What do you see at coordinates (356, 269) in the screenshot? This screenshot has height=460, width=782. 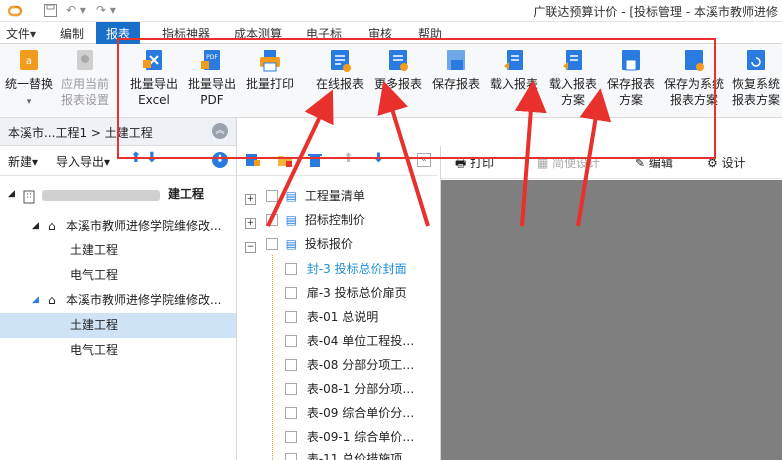 I see `report-item-label: 封-3 投标总价封面` at bounding box center [356, 269].